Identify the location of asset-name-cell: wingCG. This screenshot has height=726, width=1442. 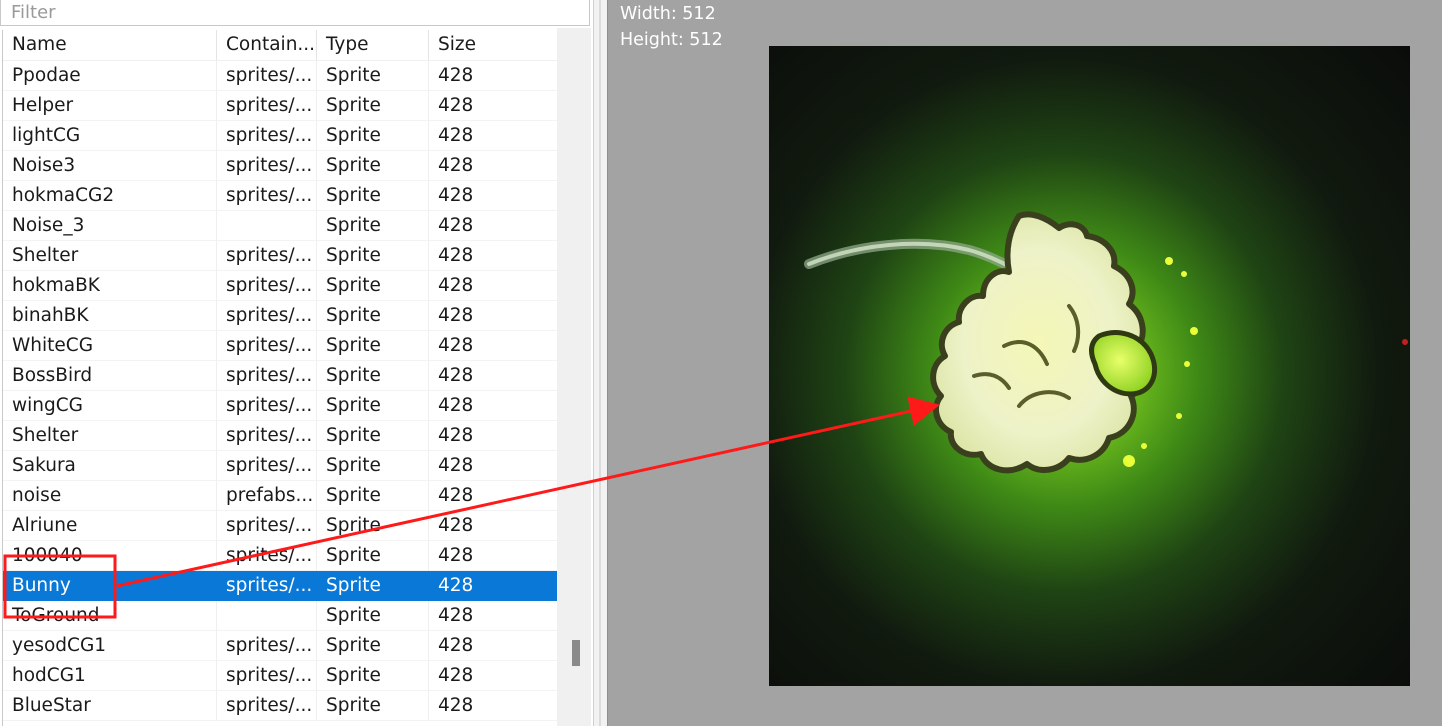
(110, 406).